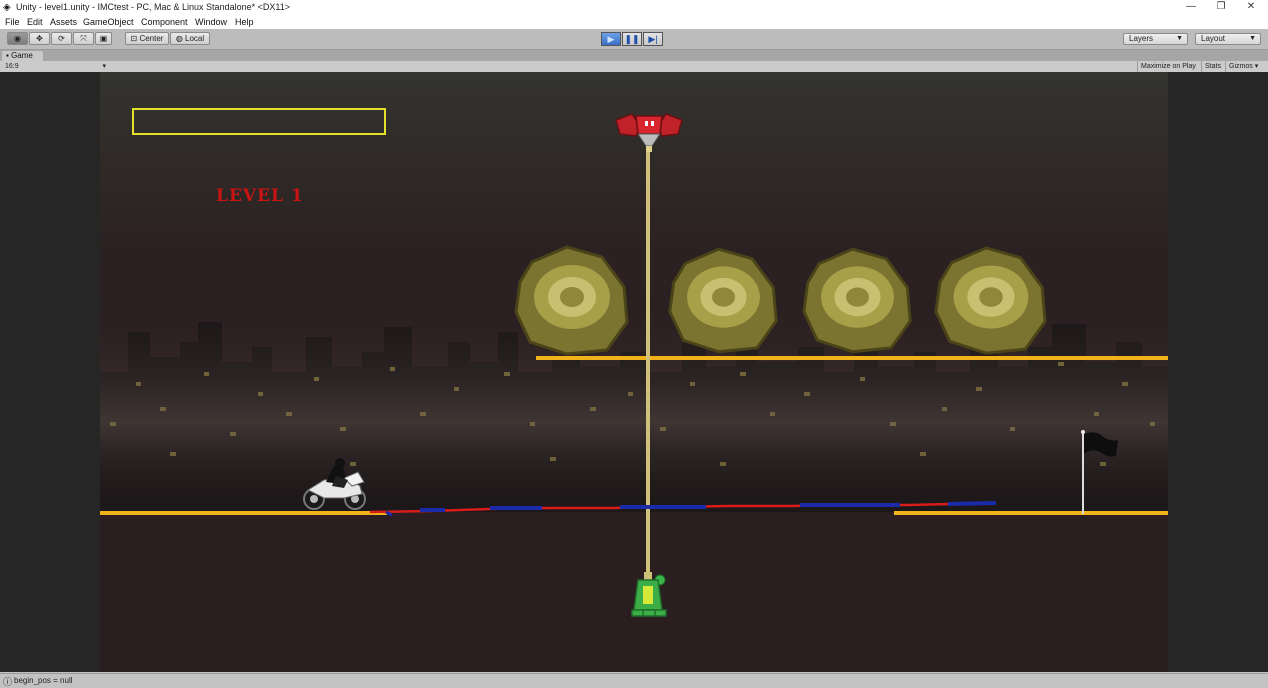  What do you see at coordinates (108, 22) in the screenshot?
I see `menu-gameobject: GameObject` at bounding box center [108, 22].